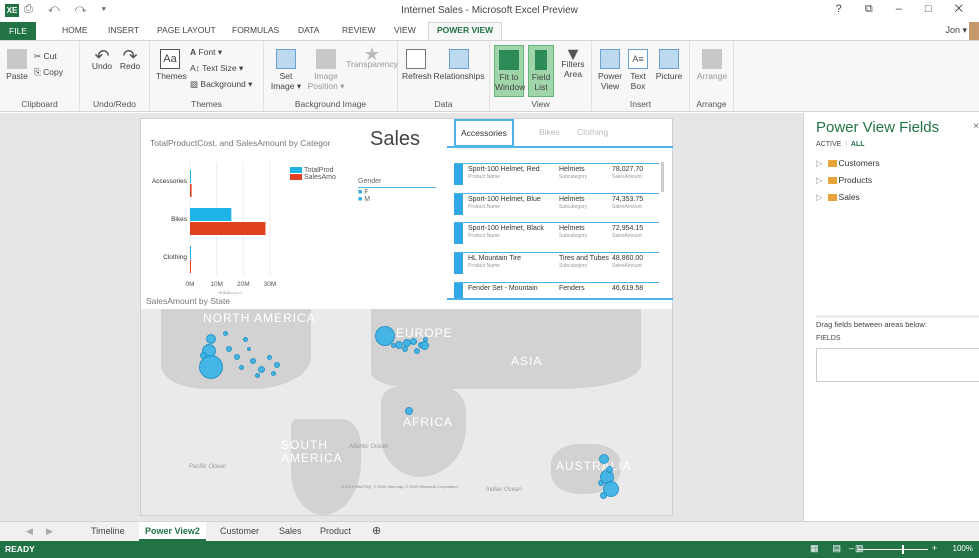  What do you see at coordinates (290, 531) in the screenshot?
I see `sheet-tab-sales: Sales` at bounding box center [290, 531].